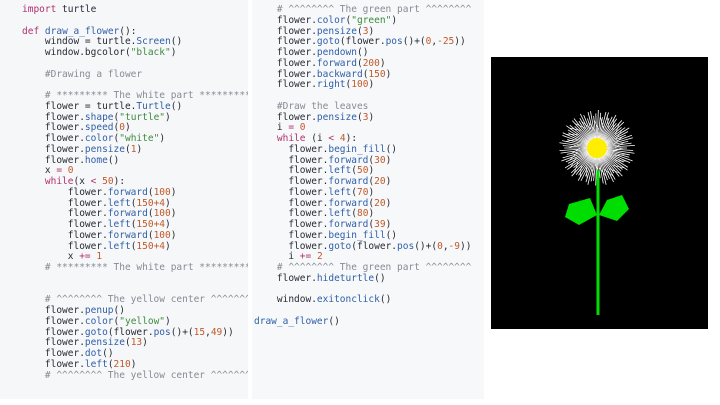 The image size is (720, 405). Describe the element at coordinates (362, 321) in the screenshot. I see `code-line: draw_a_flower()` at that location.